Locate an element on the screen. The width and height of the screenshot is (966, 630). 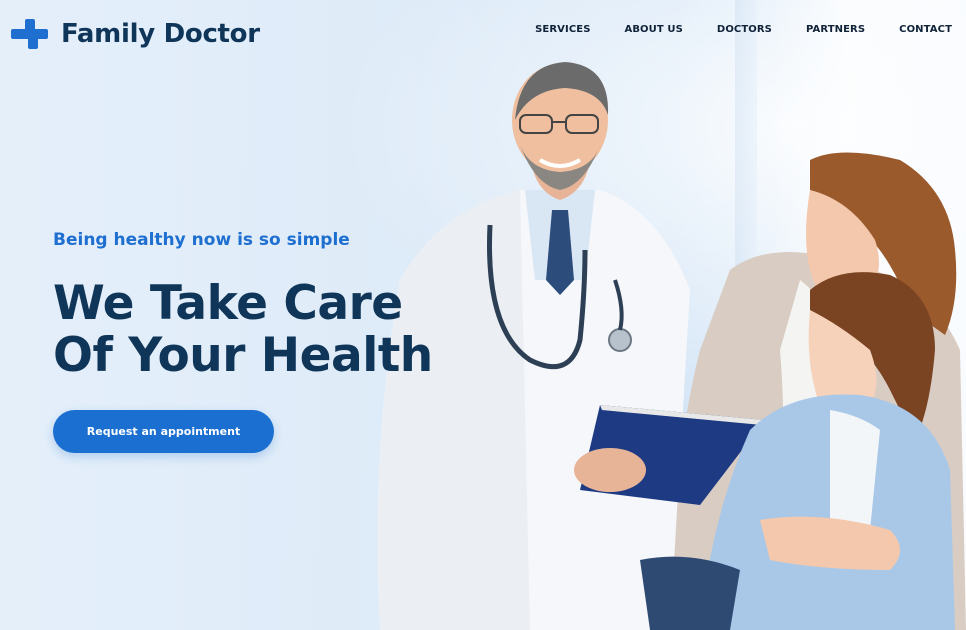
medical-cross-icon is located at coordinates (30, 34).